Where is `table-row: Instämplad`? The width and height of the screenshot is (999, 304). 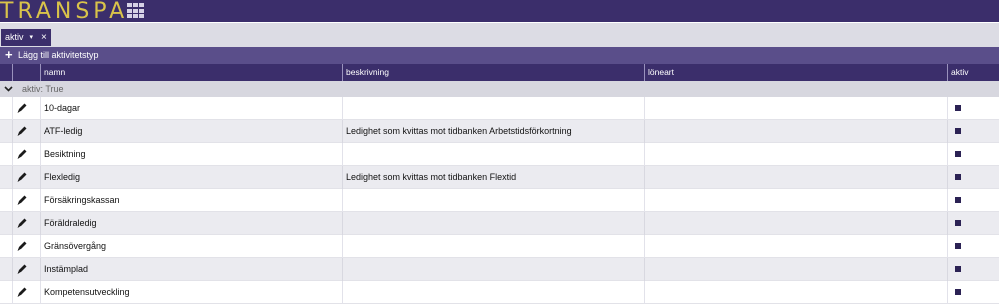 table-row: Instämplad is located at coordinates (499, 269).